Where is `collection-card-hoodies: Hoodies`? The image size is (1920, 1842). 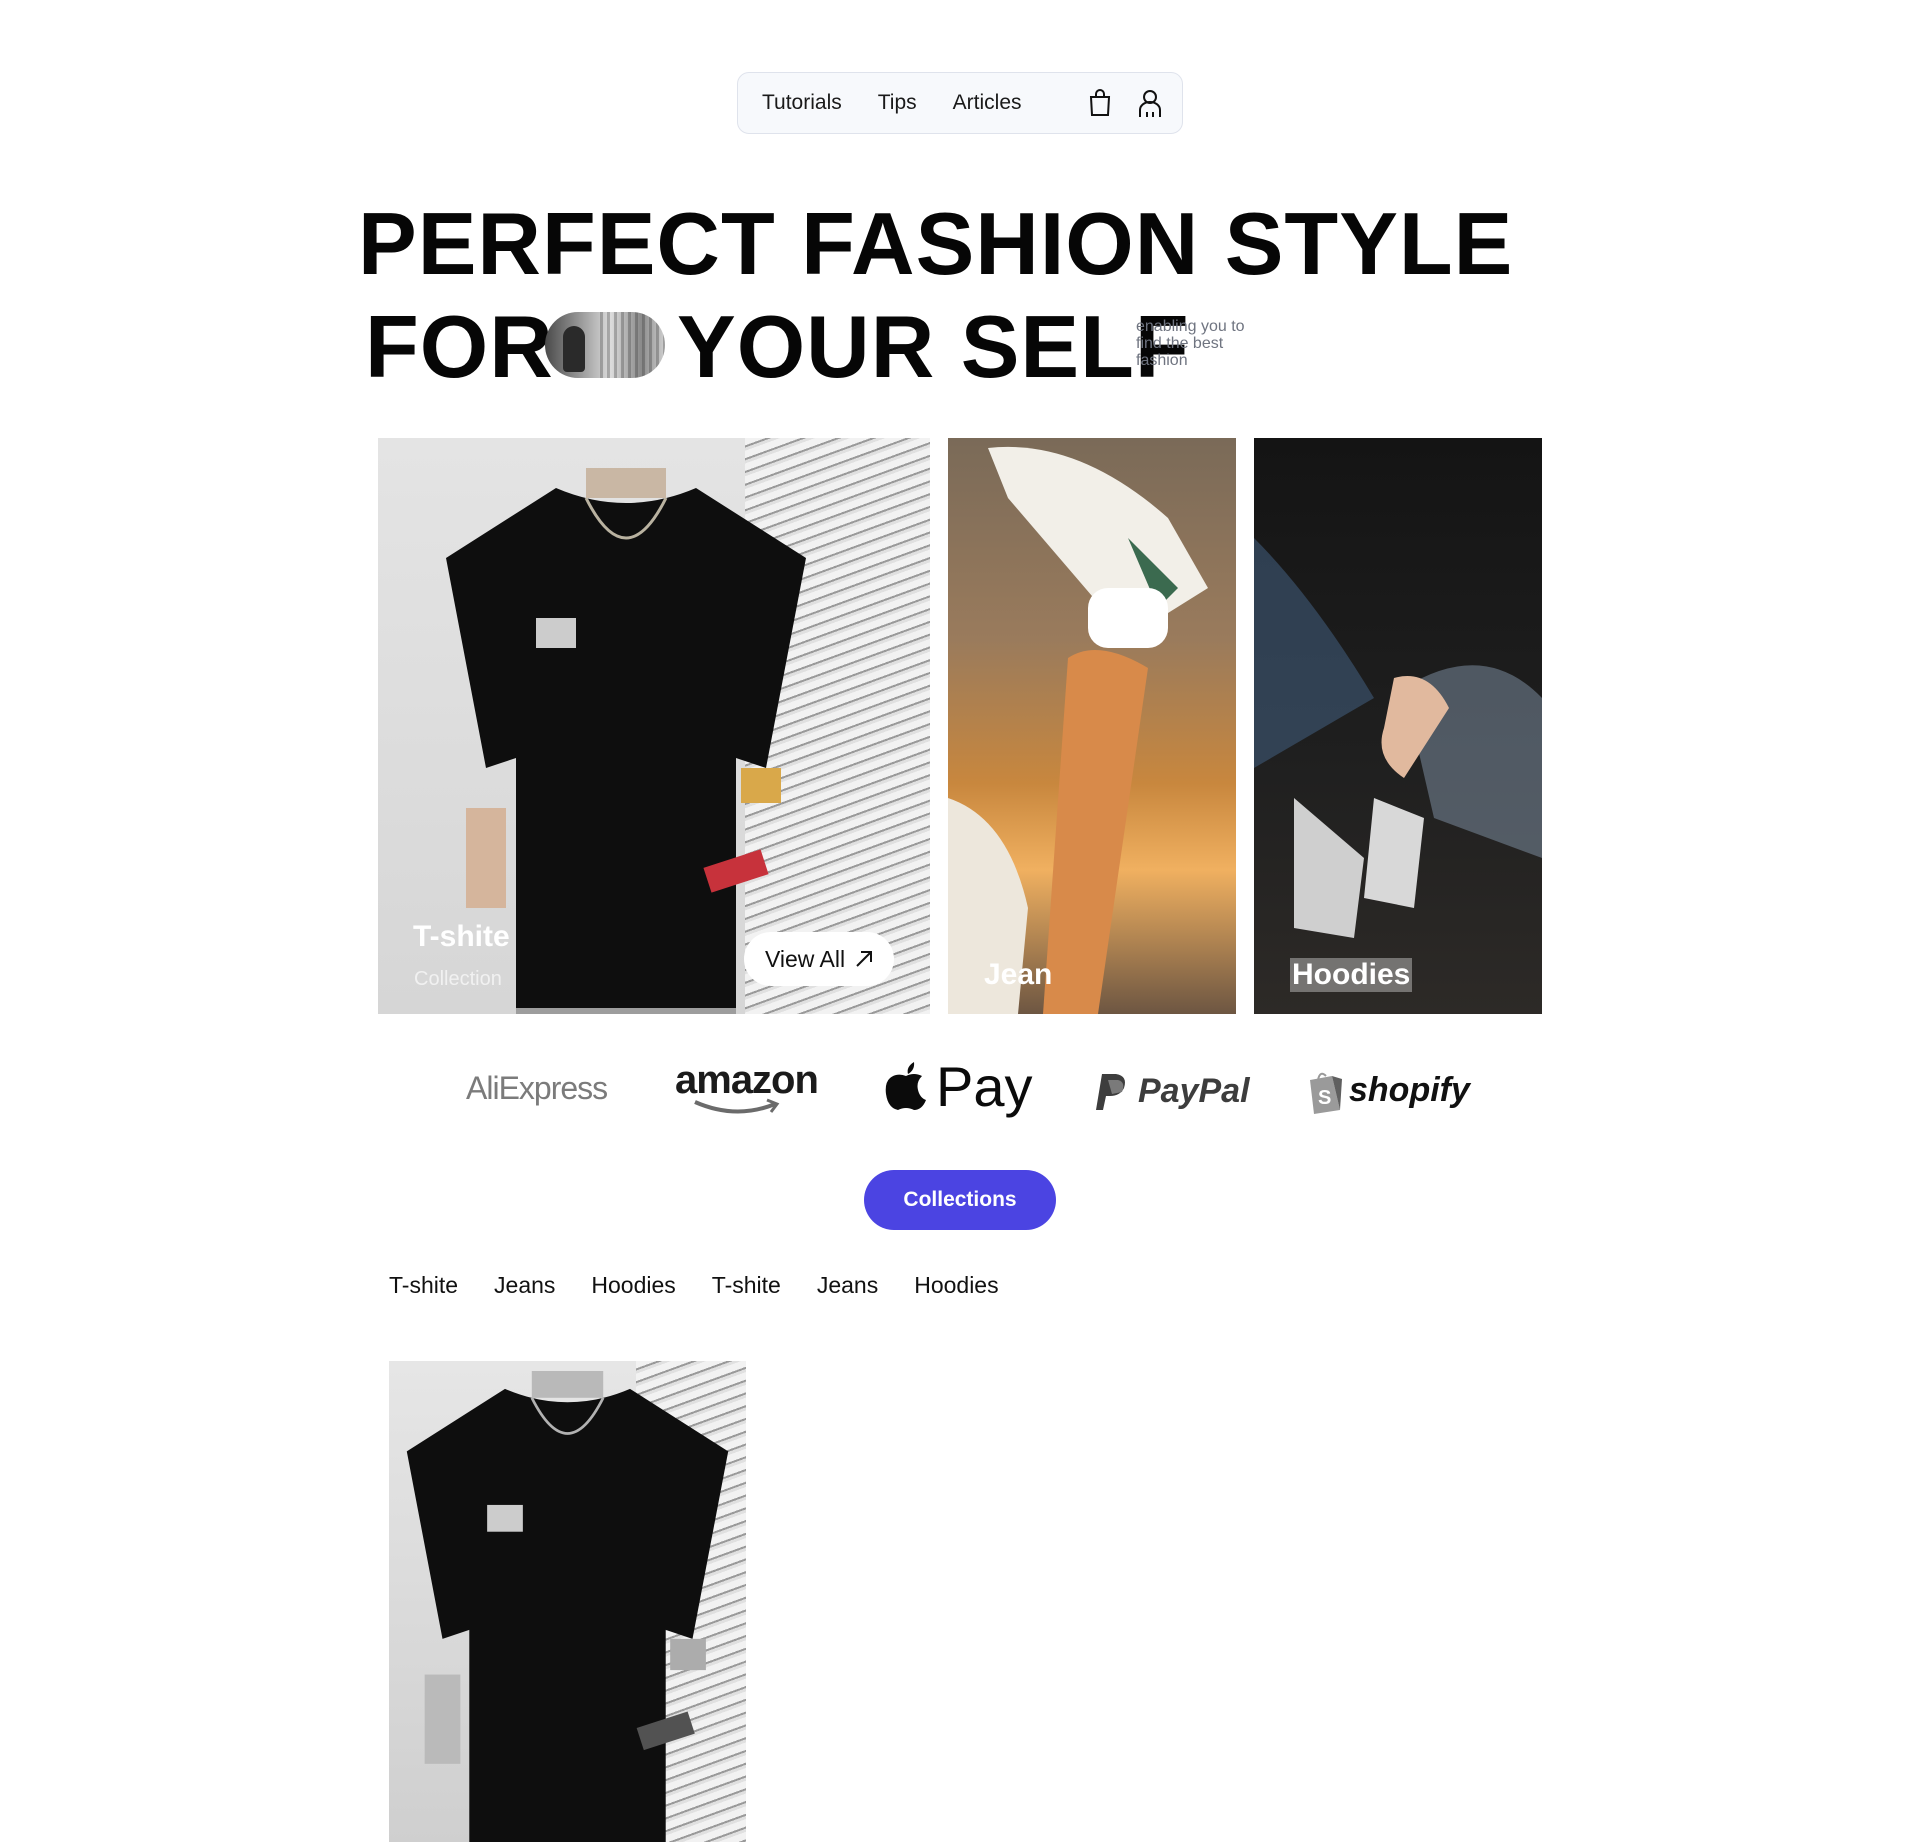
collection-card-hoodies: Hoodies is located at coordinates (1398, 726).